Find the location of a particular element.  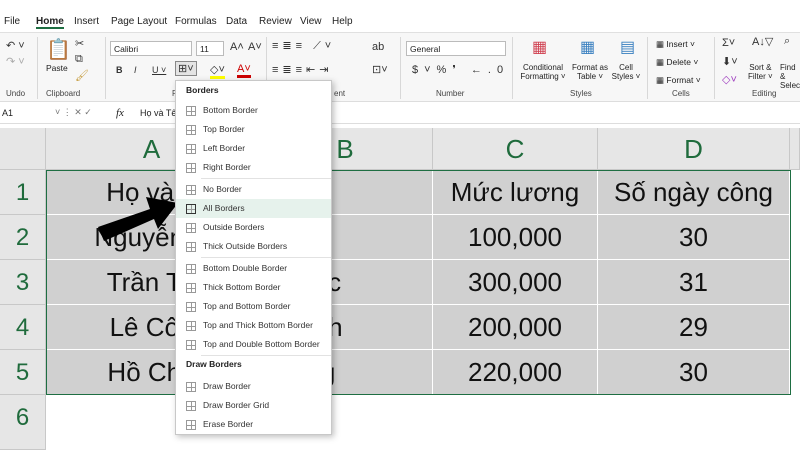

all-borders-icon is located at coordinates (191, 209).